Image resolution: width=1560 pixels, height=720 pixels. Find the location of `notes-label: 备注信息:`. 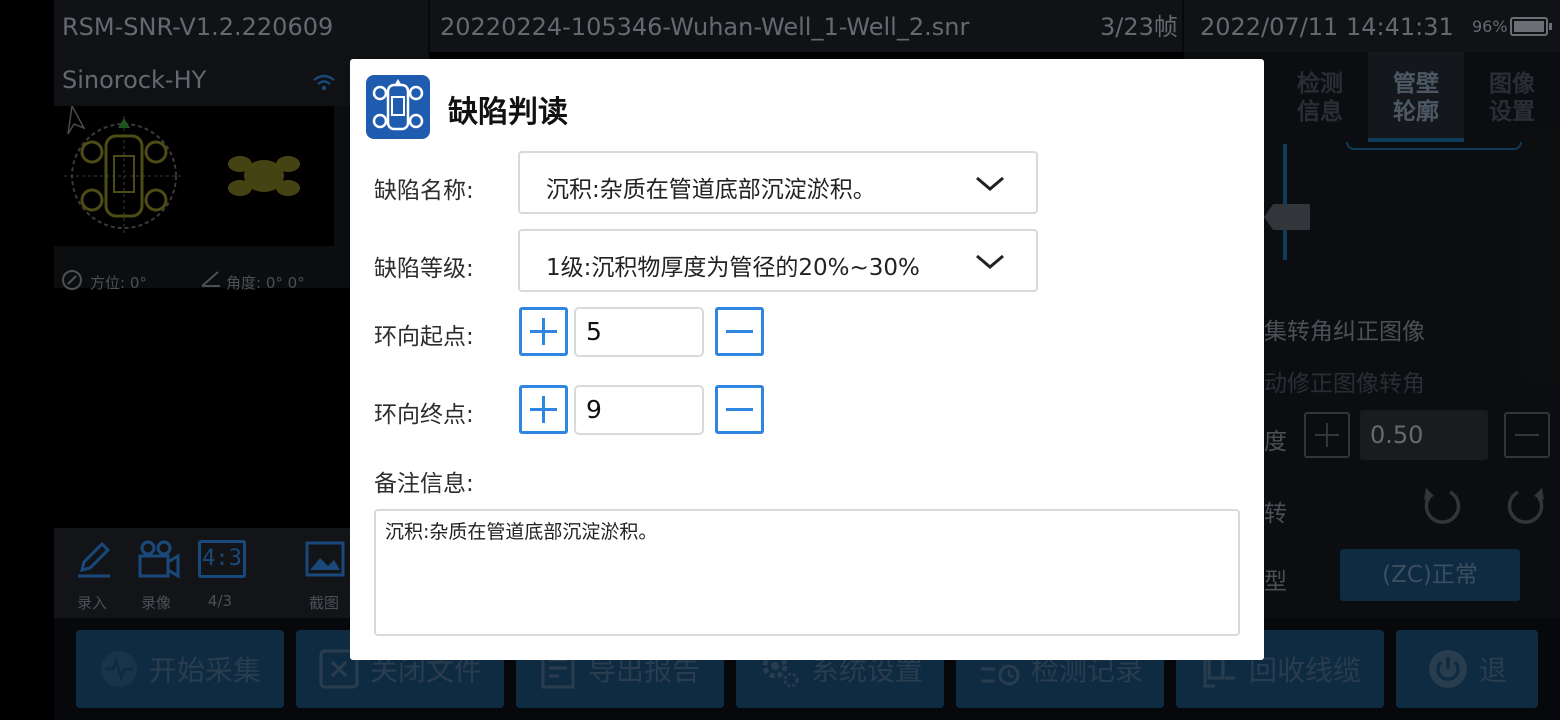

notes-label: 备注信息: is located at coordinates (424, 484).